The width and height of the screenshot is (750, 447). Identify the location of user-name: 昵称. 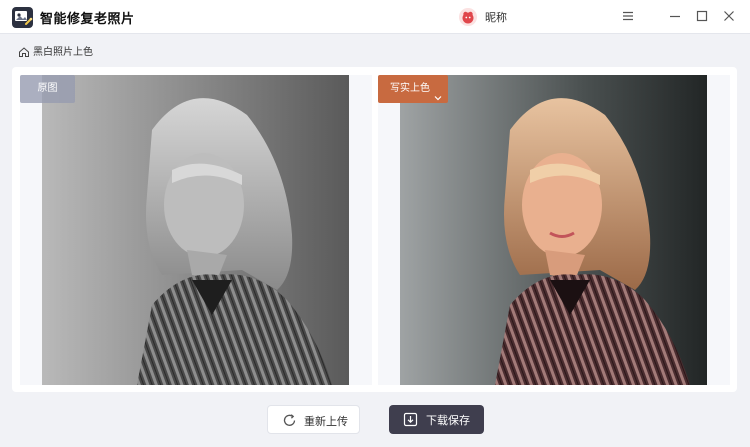
(496, 17).